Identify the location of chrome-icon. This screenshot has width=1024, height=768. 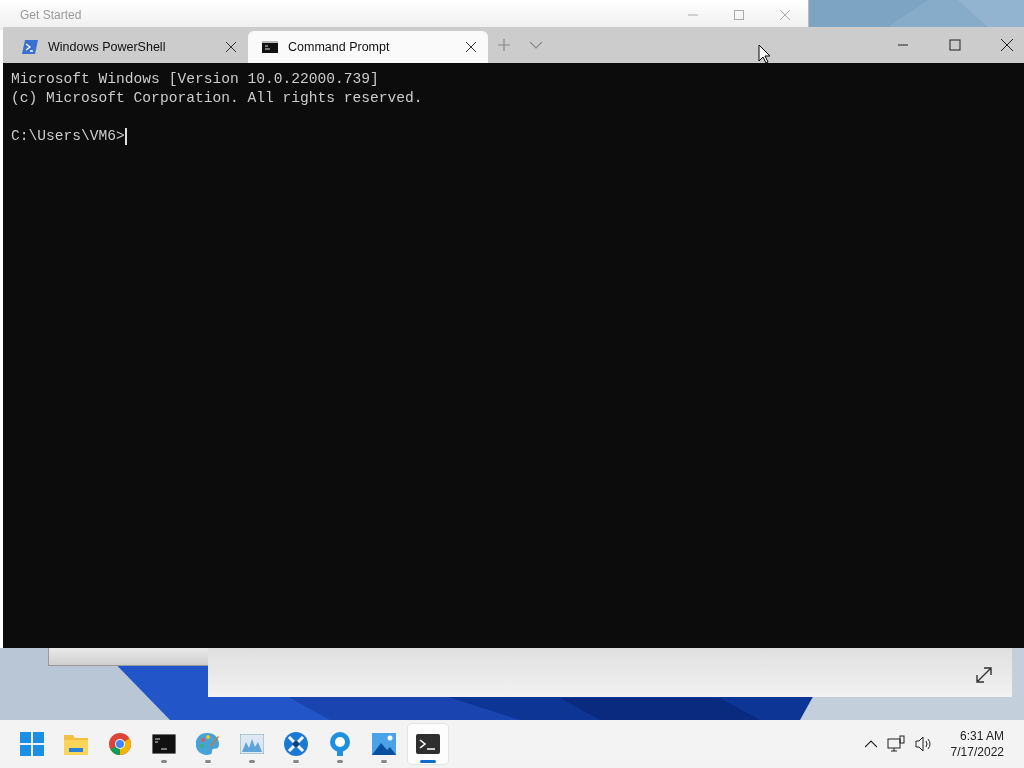
(120, 744).